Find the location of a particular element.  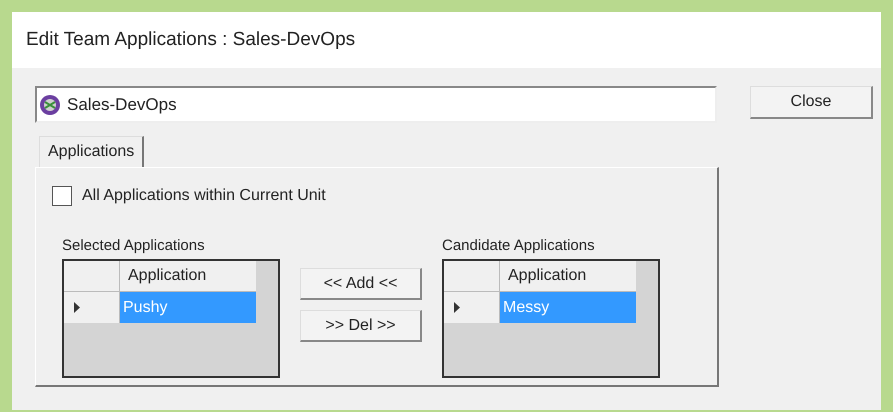

grid-title: Selected Applications is located at coordinates (134, 245).